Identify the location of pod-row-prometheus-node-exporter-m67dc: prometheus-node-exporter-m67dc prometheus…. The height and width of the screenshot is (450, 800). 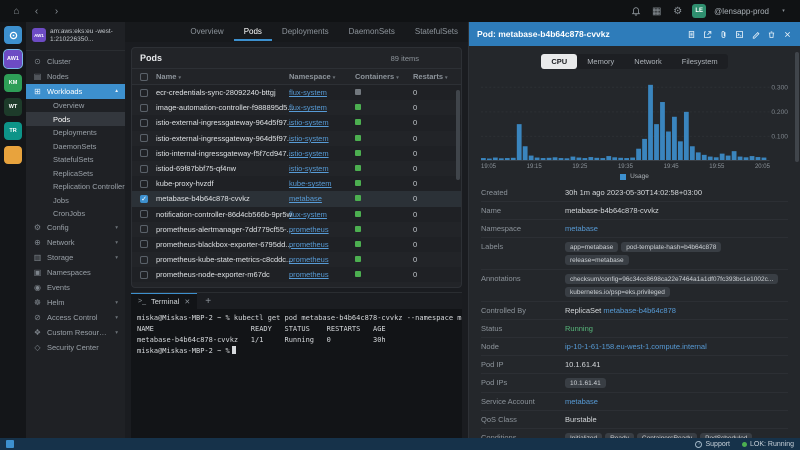
(296, 275).